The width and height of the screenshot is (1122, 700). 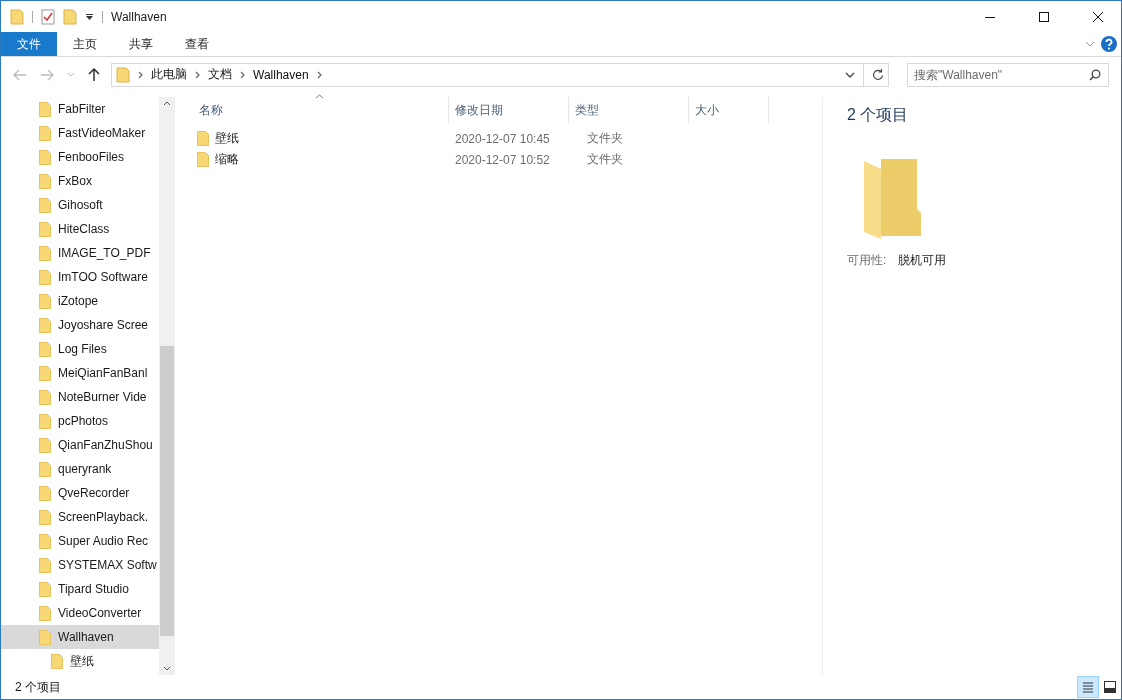 I want to click on tree-item: SYSTEMAX Softw, so click(x=80, y=565).